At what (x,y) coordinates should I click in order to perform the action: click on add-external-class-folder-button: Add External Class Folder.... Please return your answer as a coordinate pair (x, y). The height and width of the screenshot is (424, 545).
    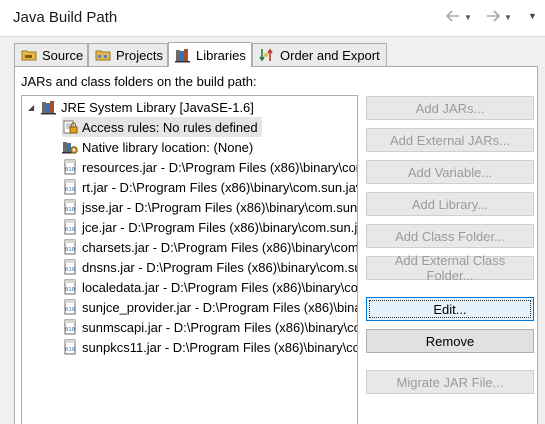
    Looking at the image, I should click on (450, 268).